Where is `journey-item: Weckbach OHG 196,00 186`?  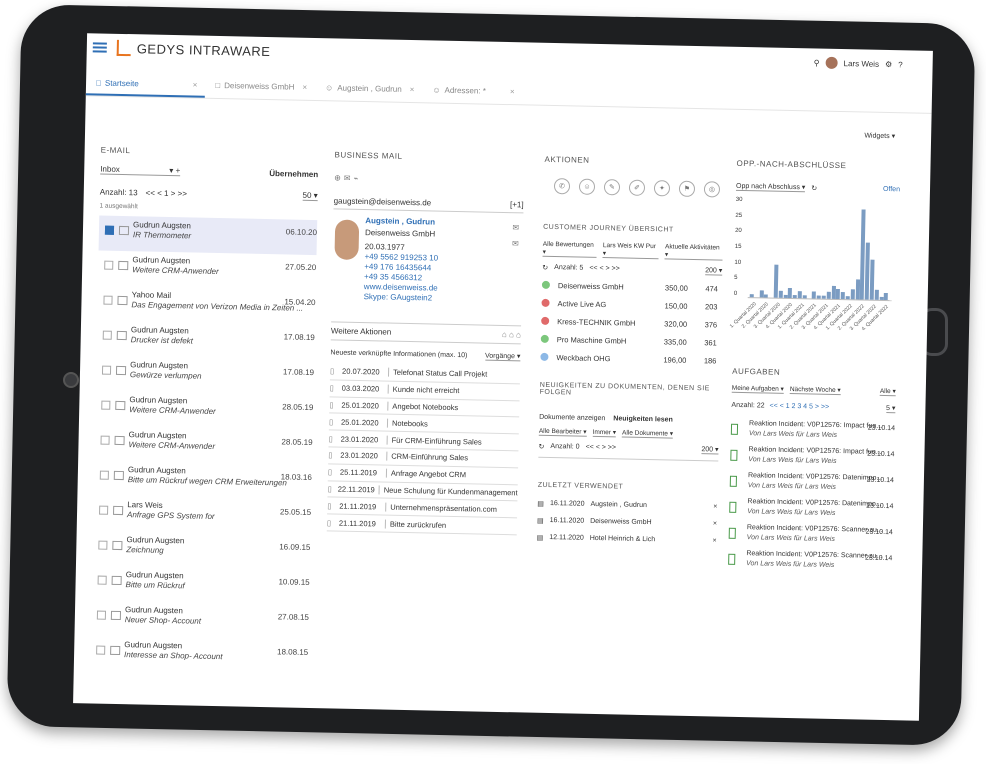
journey-item: Weckbach OHG 196,00 186 is located at coordinates (630, 359).